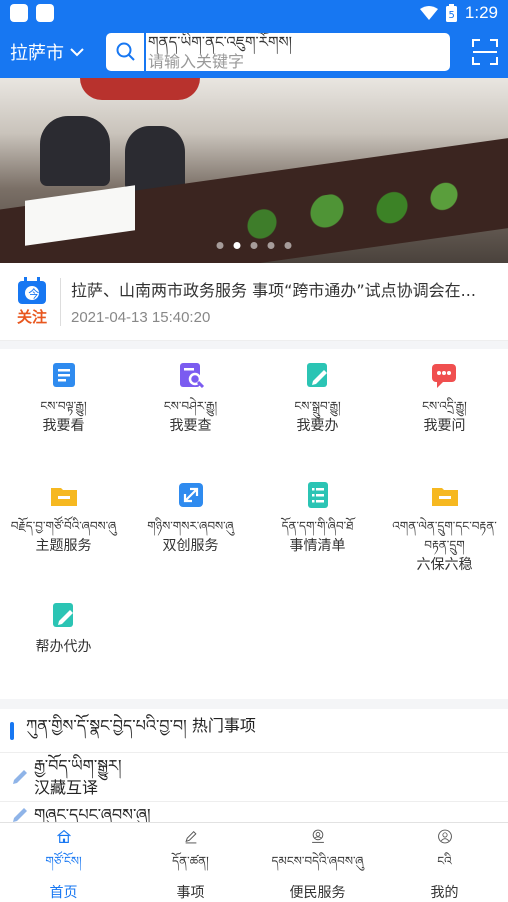  Describe the element at coordinates (190, 406) in the screenshot. I see `grid-item-label-tibetan: ངས་བཤེར་རྒྱུ།` at that location.